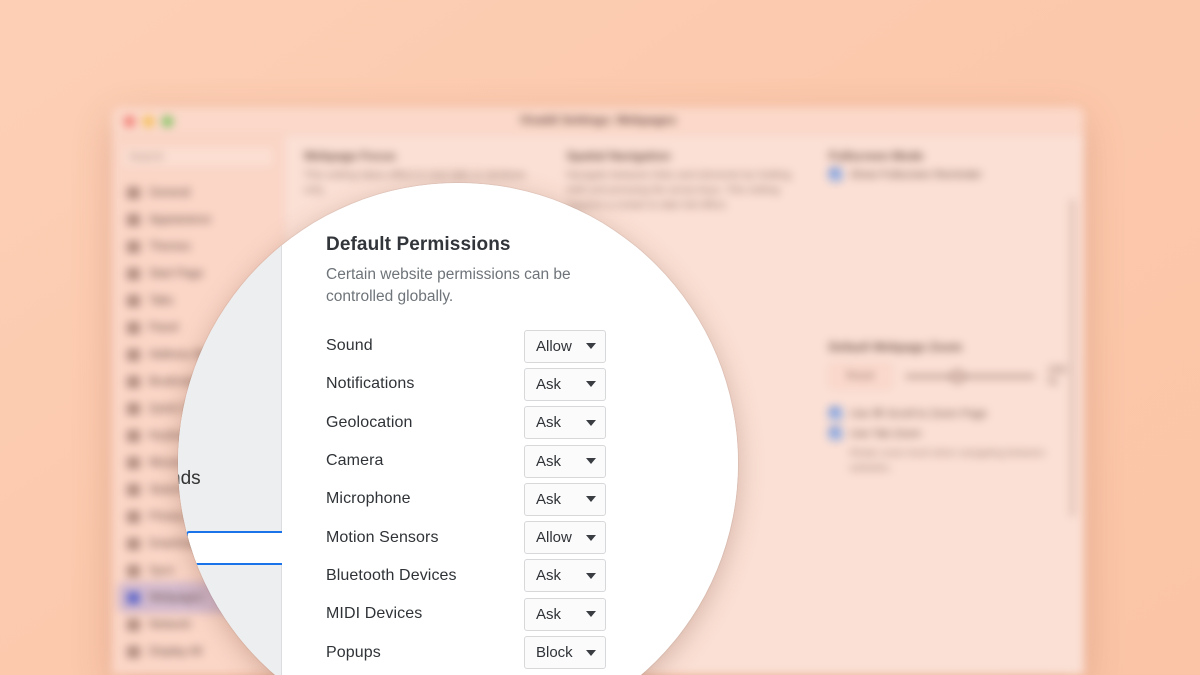  Describe the element at coordinates (876, 156) in the screenshot. I see `fullscreen-mode-title: Fullscreen Mode` at that location.